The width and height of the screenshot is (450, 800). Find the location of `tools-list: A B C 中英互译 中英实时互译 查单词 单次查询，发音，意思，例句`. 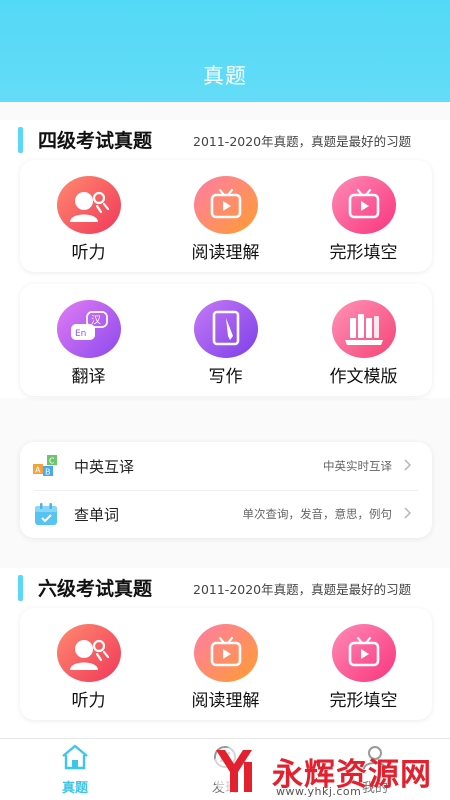

tools-list: A B C 中英互译 中英实时互译 查单词 单次查询，发音，意思，例句 is located at coordinates (226, 490).